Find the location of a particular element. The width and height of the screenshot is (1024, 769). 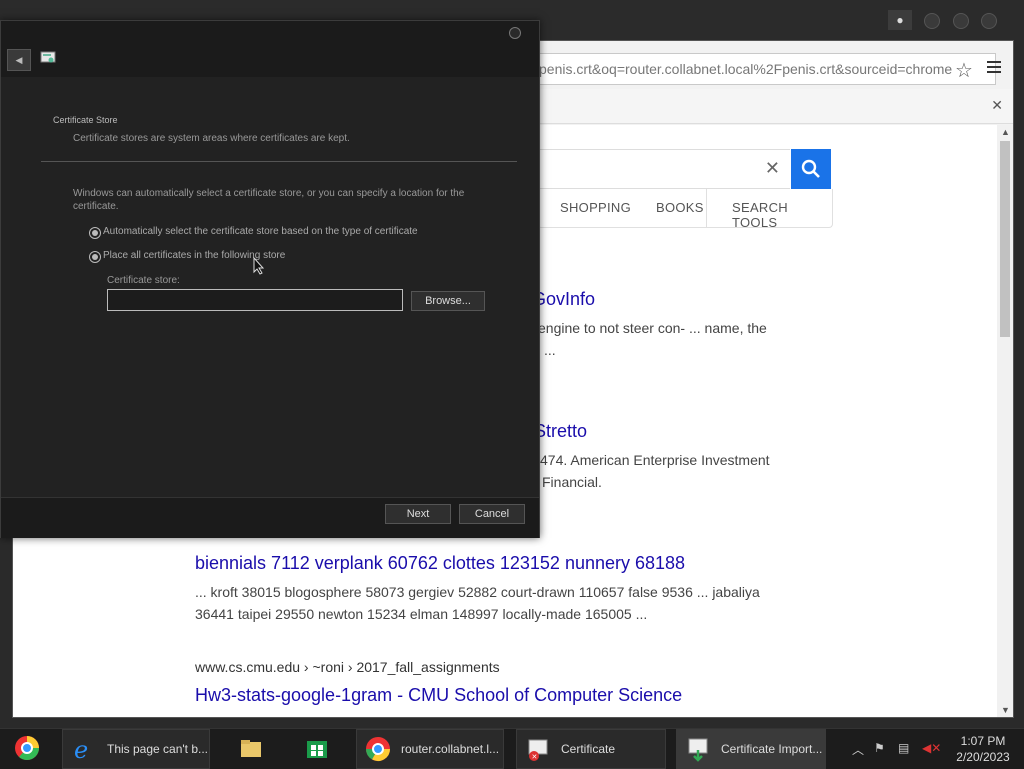

result-snippet: 474. American Enterprise Investment is located at coordinates (655, 460).